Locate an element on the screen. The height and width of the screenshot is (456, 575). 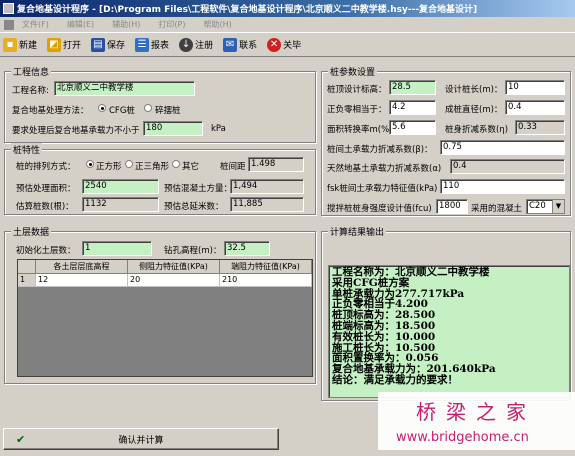
report-button: ☰ 报表 is located at coordinates (152, 45).